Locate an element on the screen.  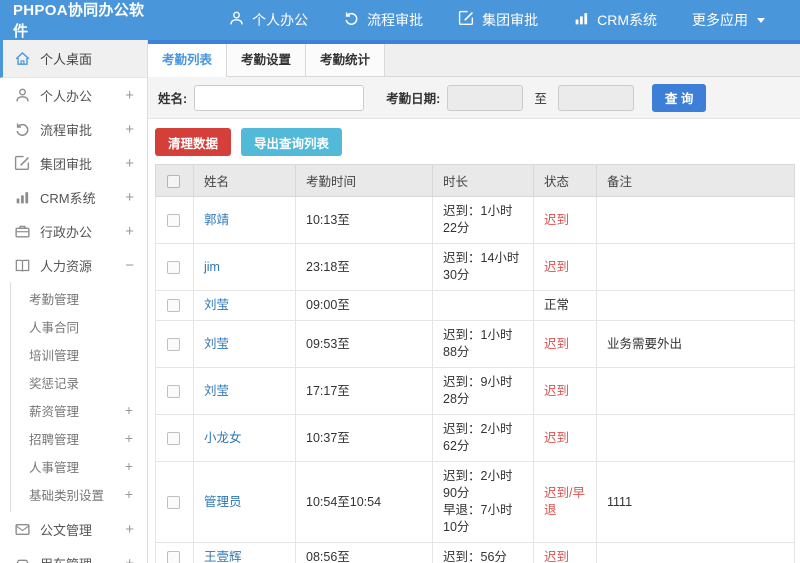
sidebar-subitem-personnel-mgmt: 人事管理 + is located at coordinates (79, 466).